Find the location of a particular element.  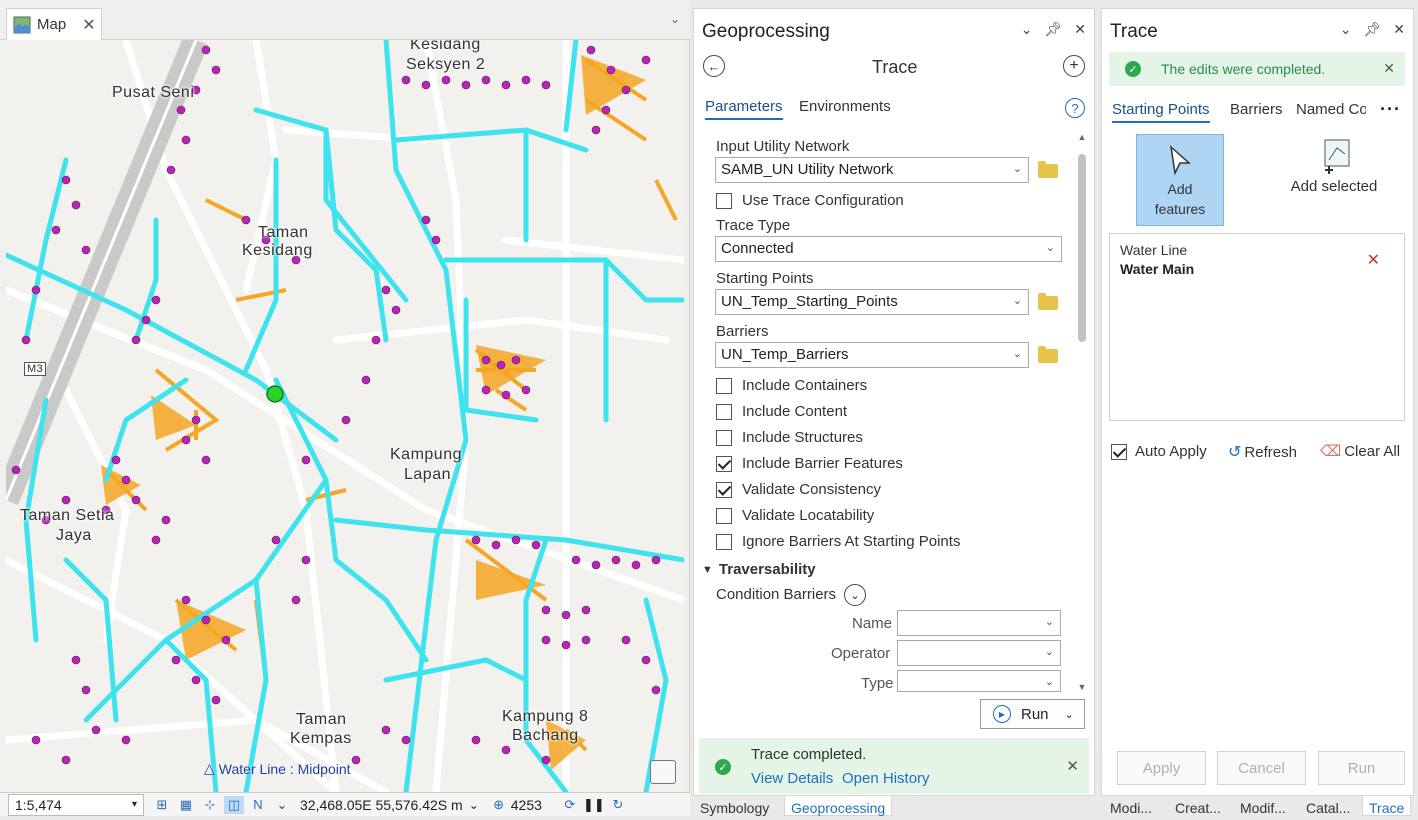

constraint-icon: ⊹ is located at coordinates (210, 805).